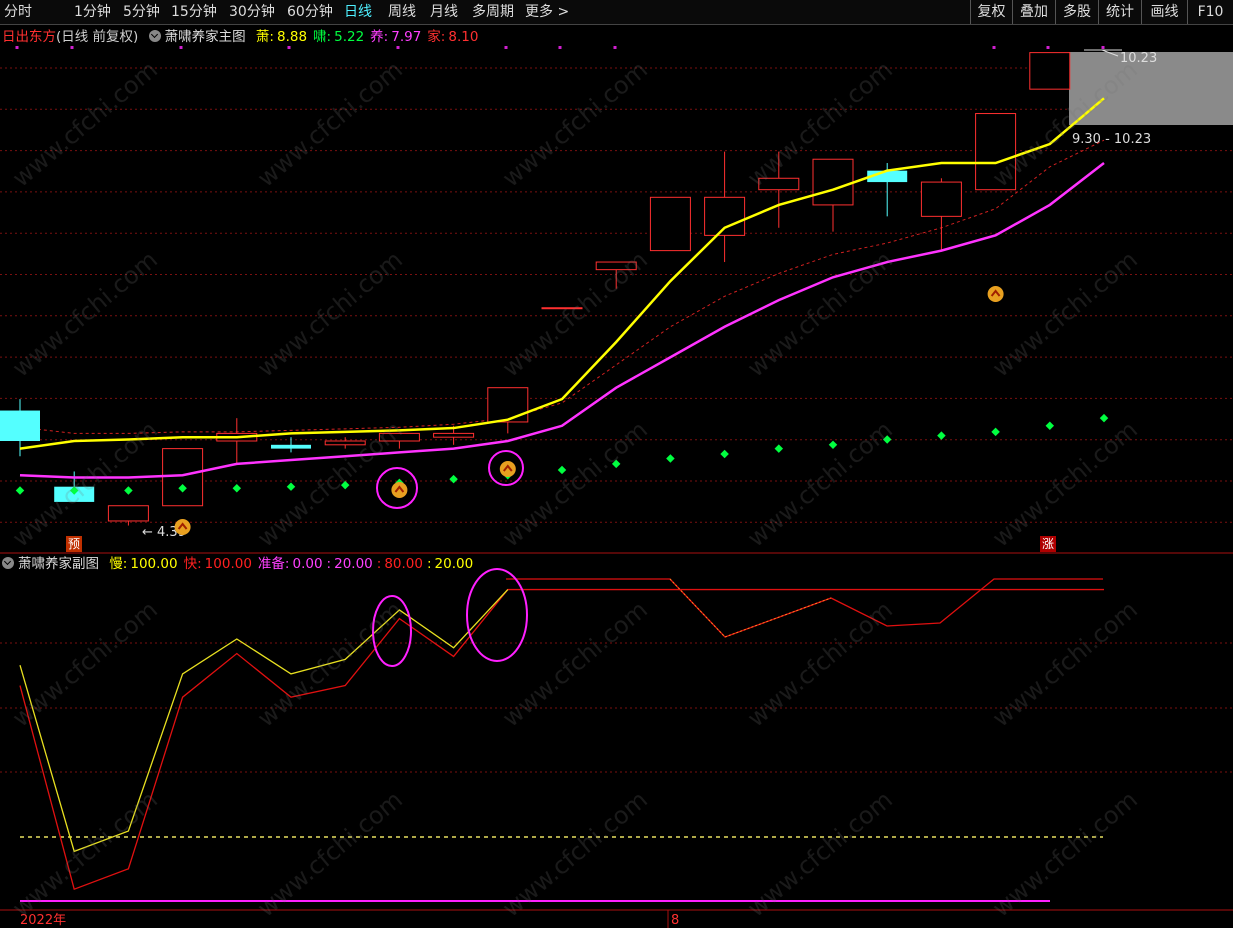  I want to click on pre-tag: 预, so click(74, 544).